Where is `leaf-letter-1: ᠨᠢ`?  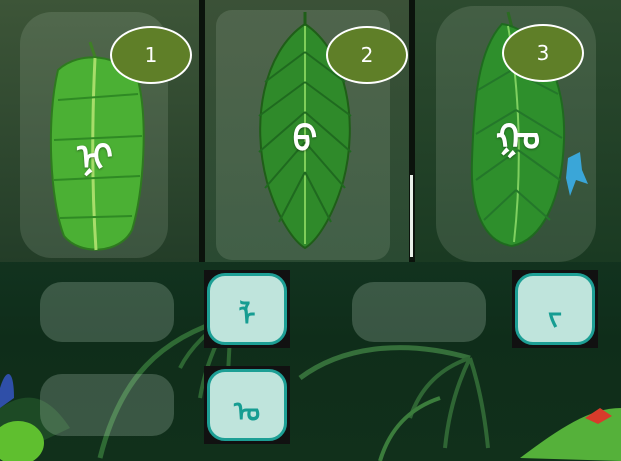
leaf-letter-1: ᠨᠢ is located at coordinates (95, 158).